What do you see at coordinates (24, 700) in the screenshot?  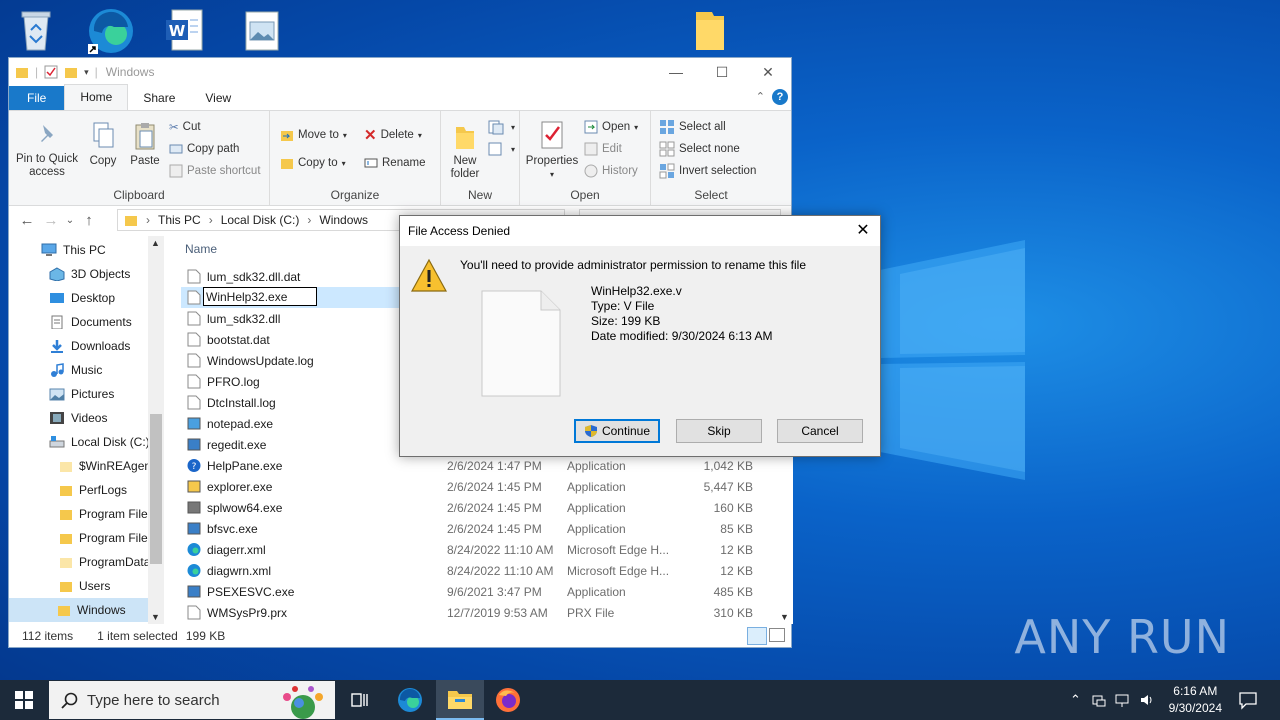 I see `start-button` at bounding box center [24, 700].